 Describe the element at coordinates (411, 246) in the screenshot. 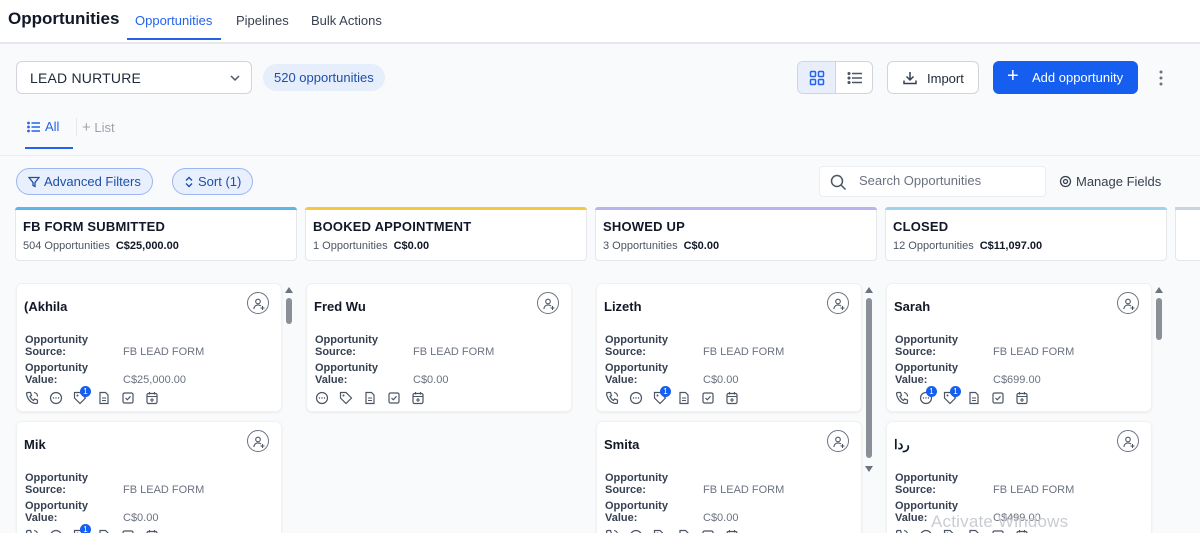

I see `stage-value: C$0.00` at that location.